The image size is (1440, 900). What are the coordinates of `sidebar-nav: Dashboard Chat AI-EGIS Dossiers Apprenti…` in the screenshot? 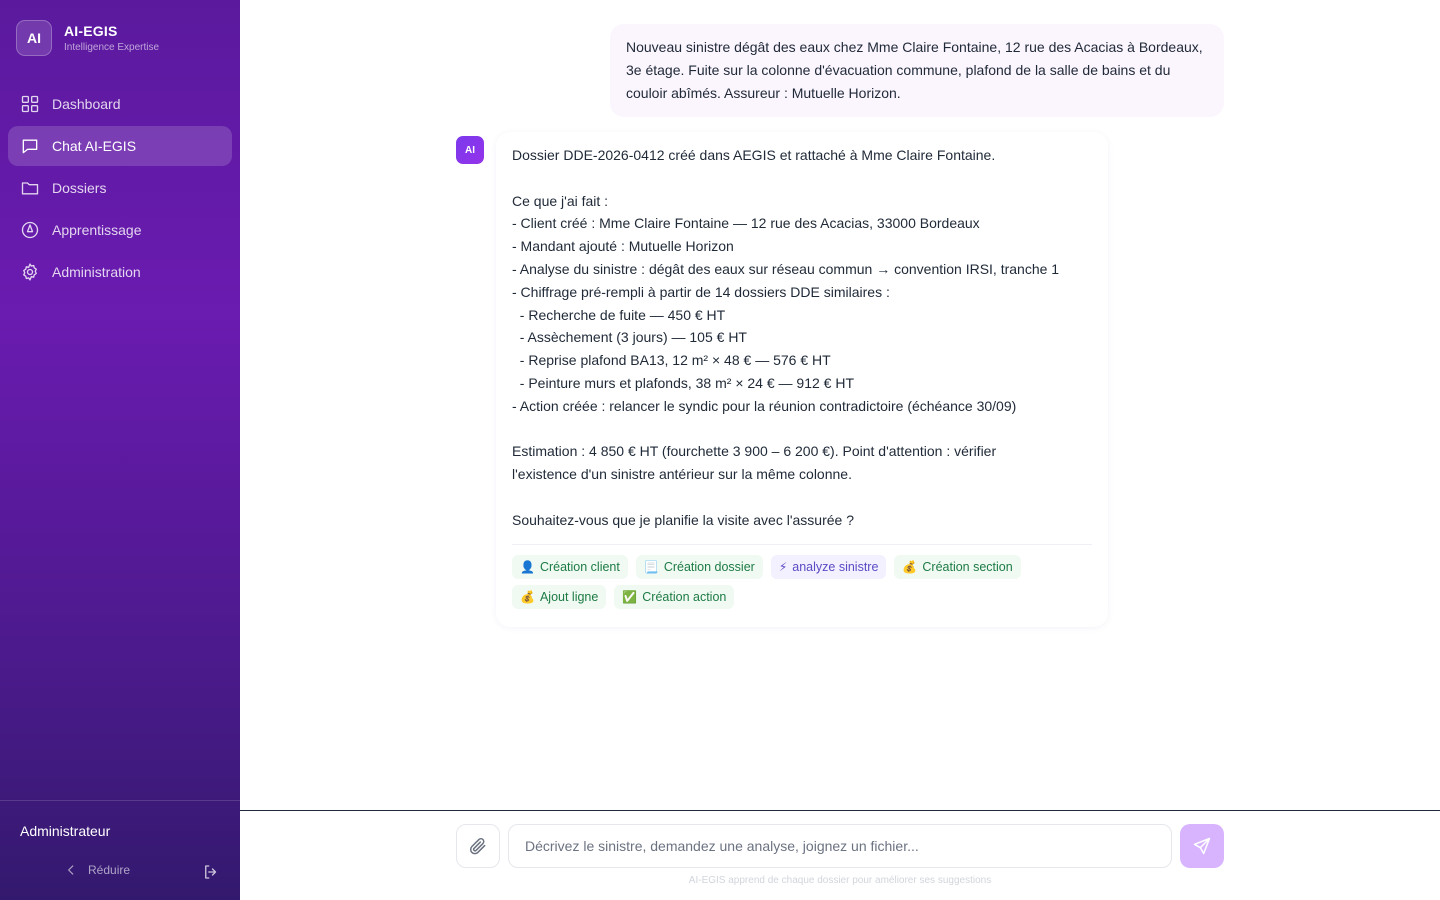 It's located at (120, 189).